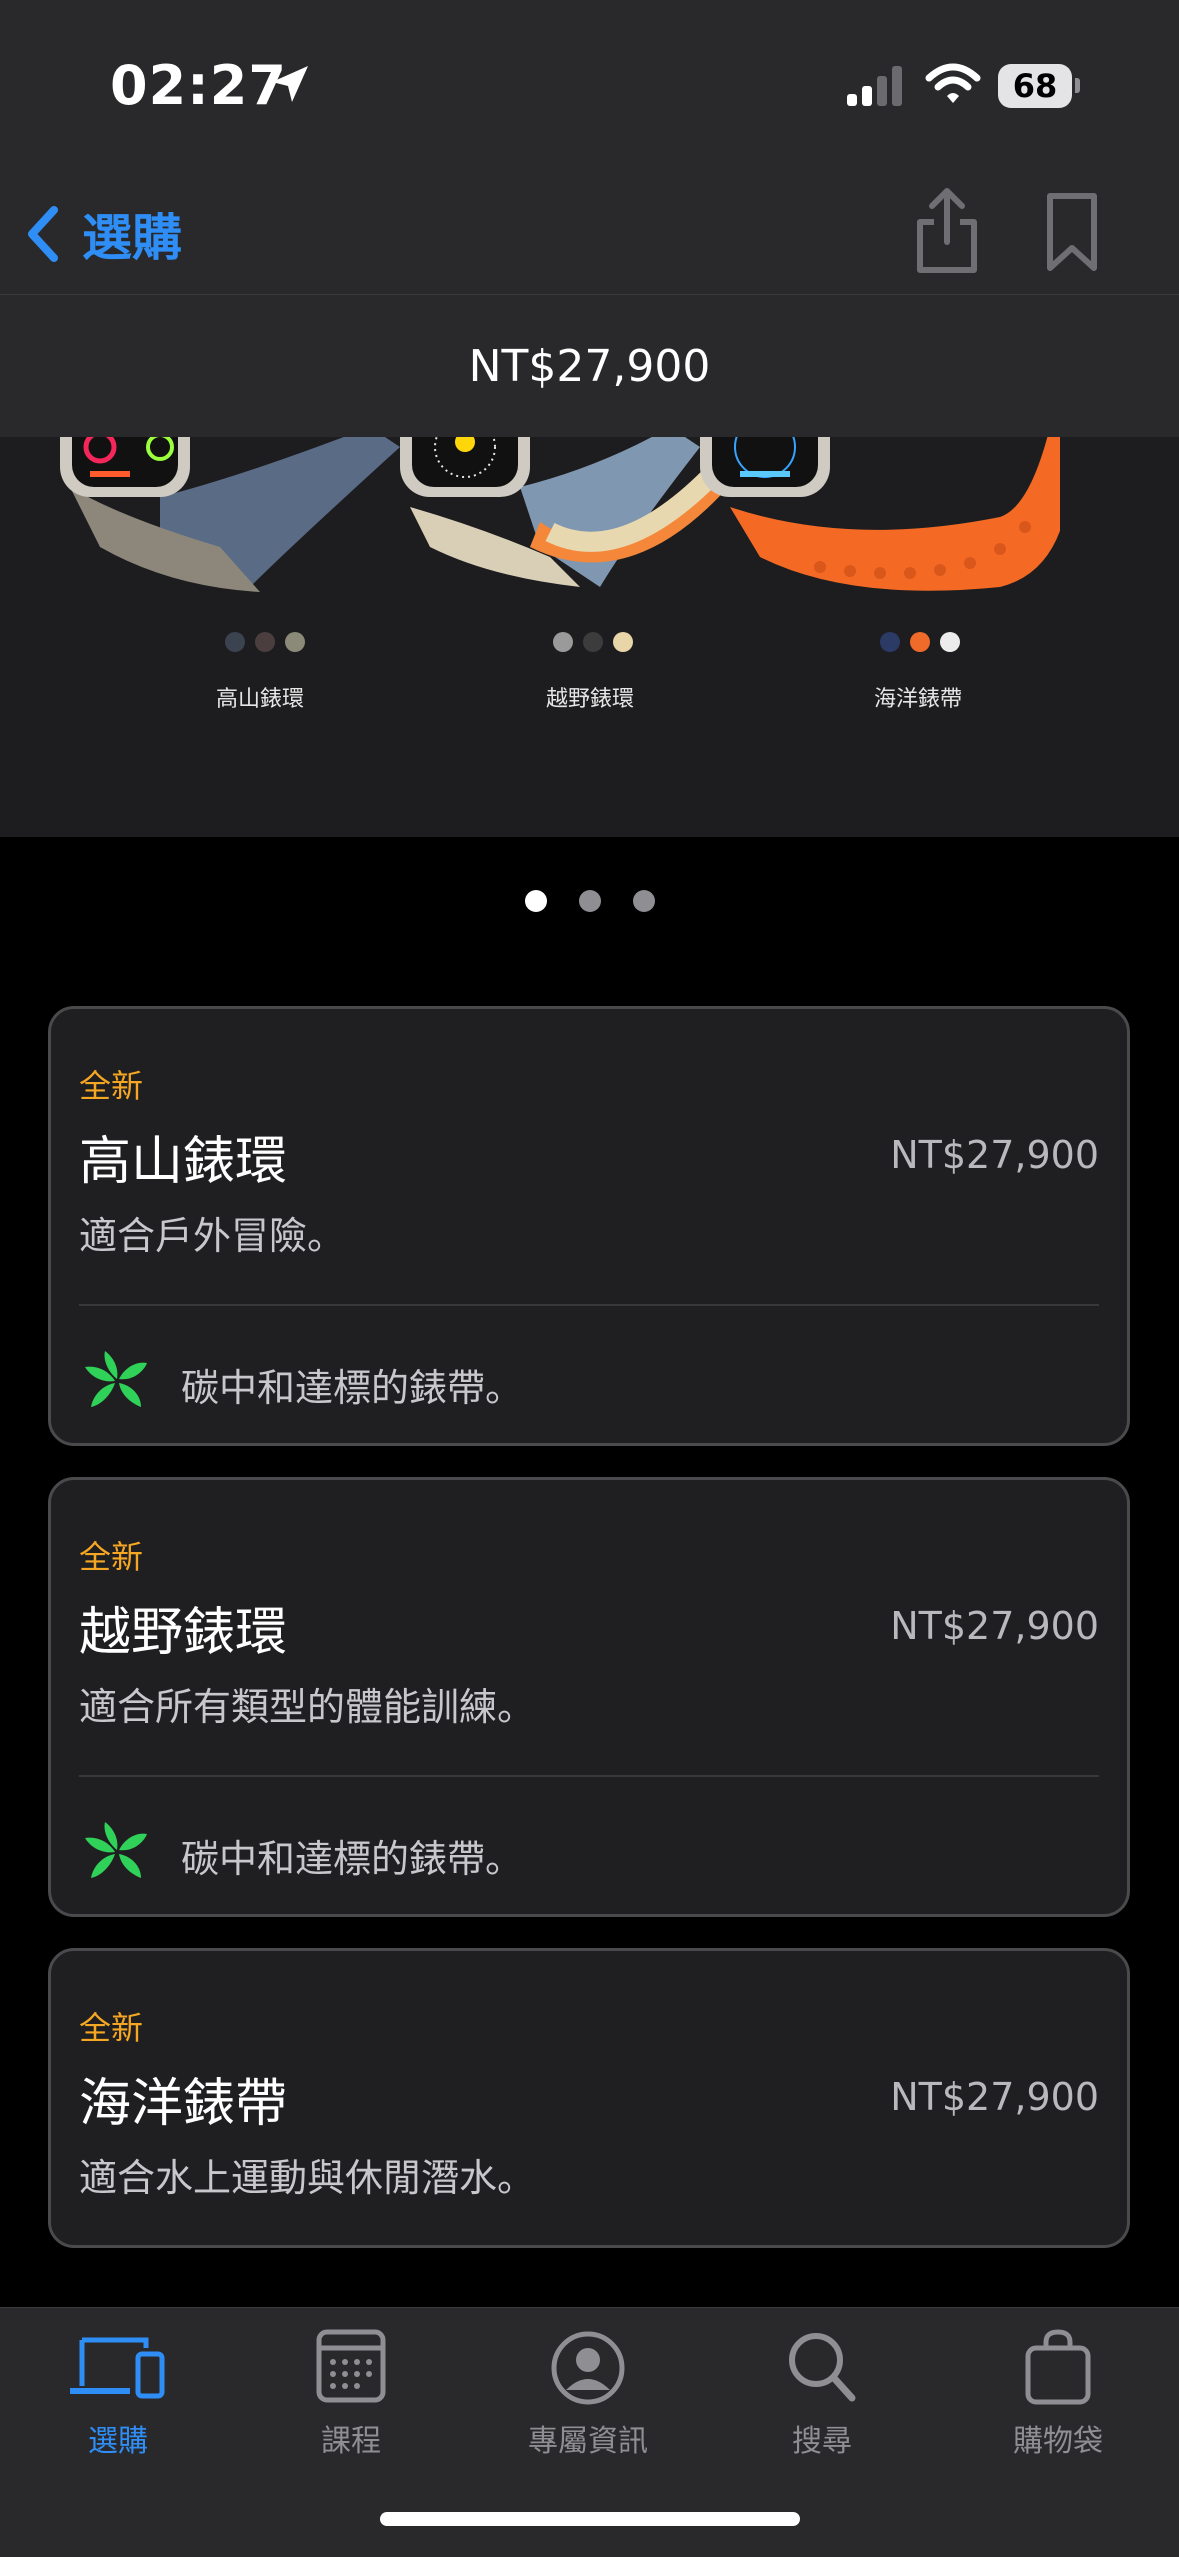  I want to click on battery-indicator: 68, so click(1039, 86).